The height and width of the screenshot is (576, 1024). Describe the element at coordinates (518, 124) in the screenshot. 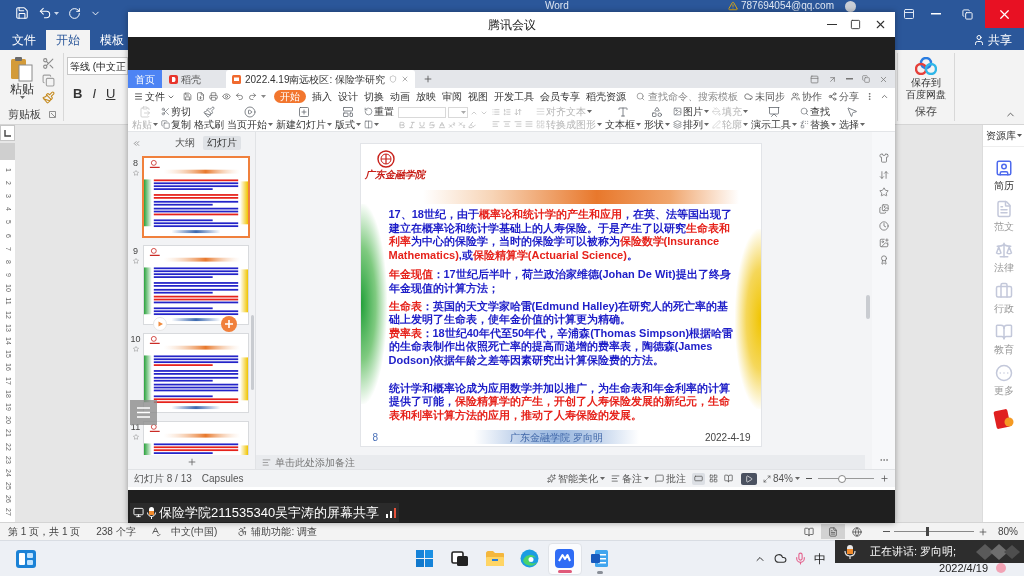

I see `align-right-icon` at that location.